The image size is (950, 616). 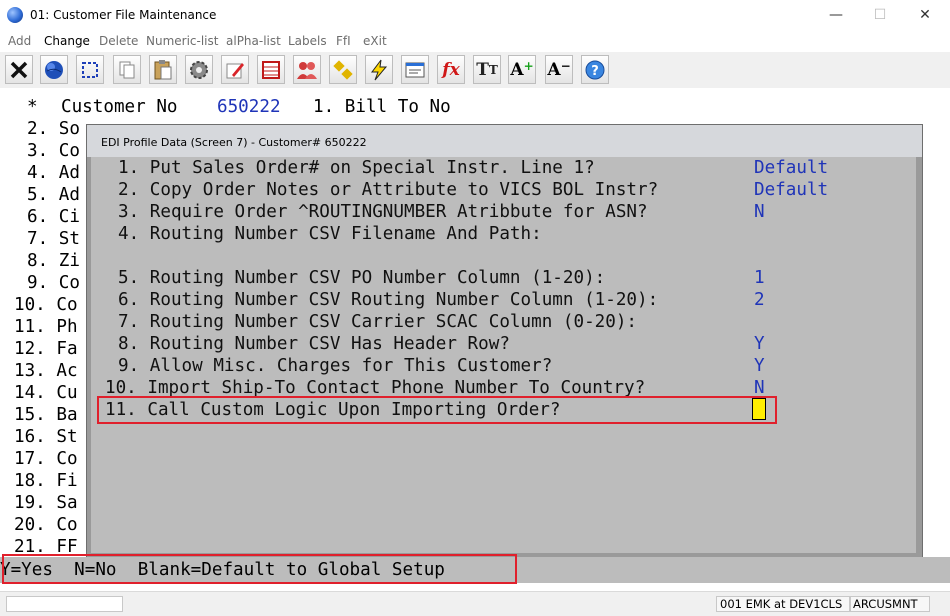 What do you see at coordinates (437, 410) in the screenshot?
I see `current-field-highlight` at bounding box center [437, 410].